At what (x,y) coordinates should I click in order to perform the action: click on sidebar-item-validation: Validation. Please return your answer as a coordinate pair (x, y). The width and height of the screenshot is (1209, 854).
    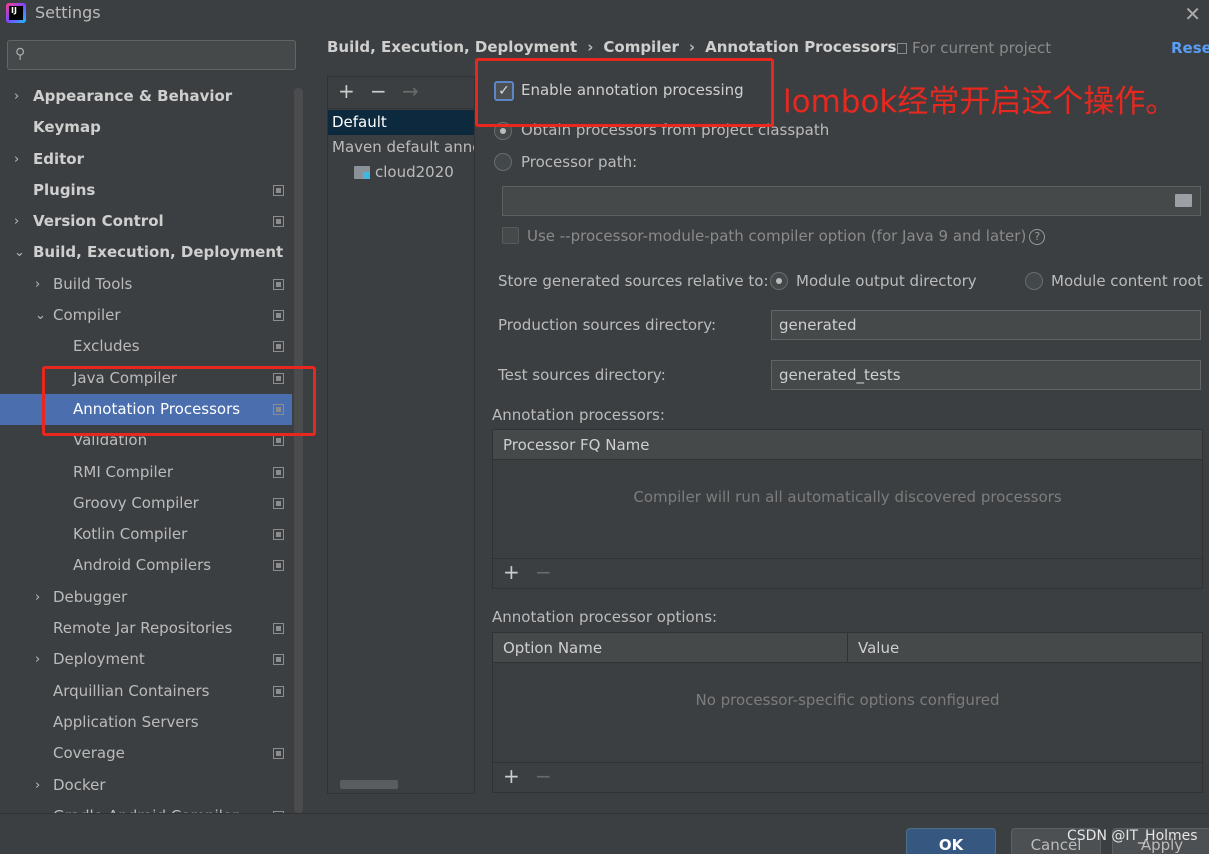
    Looking at the image, I should click on (146, 440).